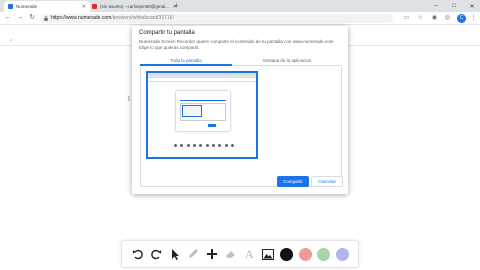  What do you see at coordinates (212, 254) in the screenshot?
I see `plus-icon` at bounding box center [212, 254].